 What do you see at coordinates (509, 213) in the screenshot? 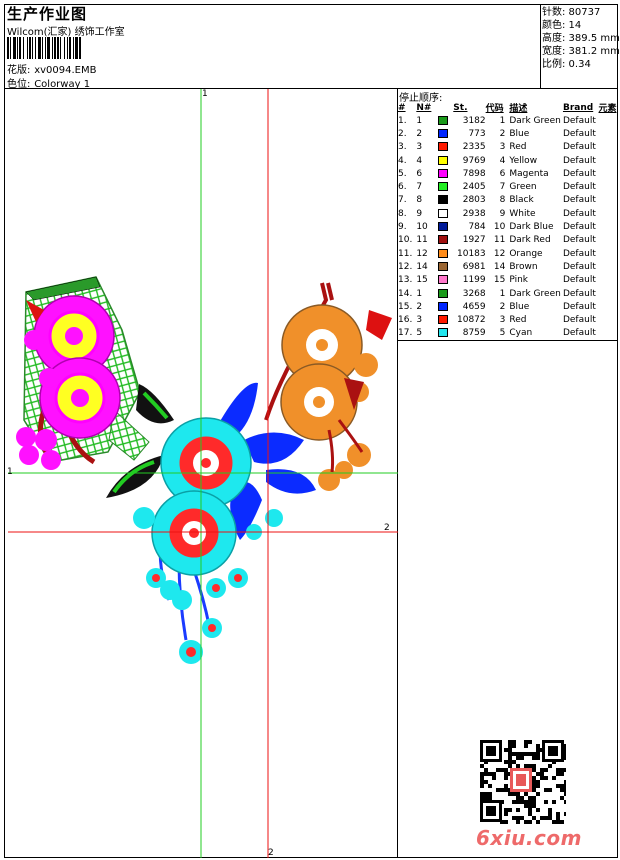
I see `stop-row: 8. 9 2938 9 White Default` at bounding box center [509, 213].